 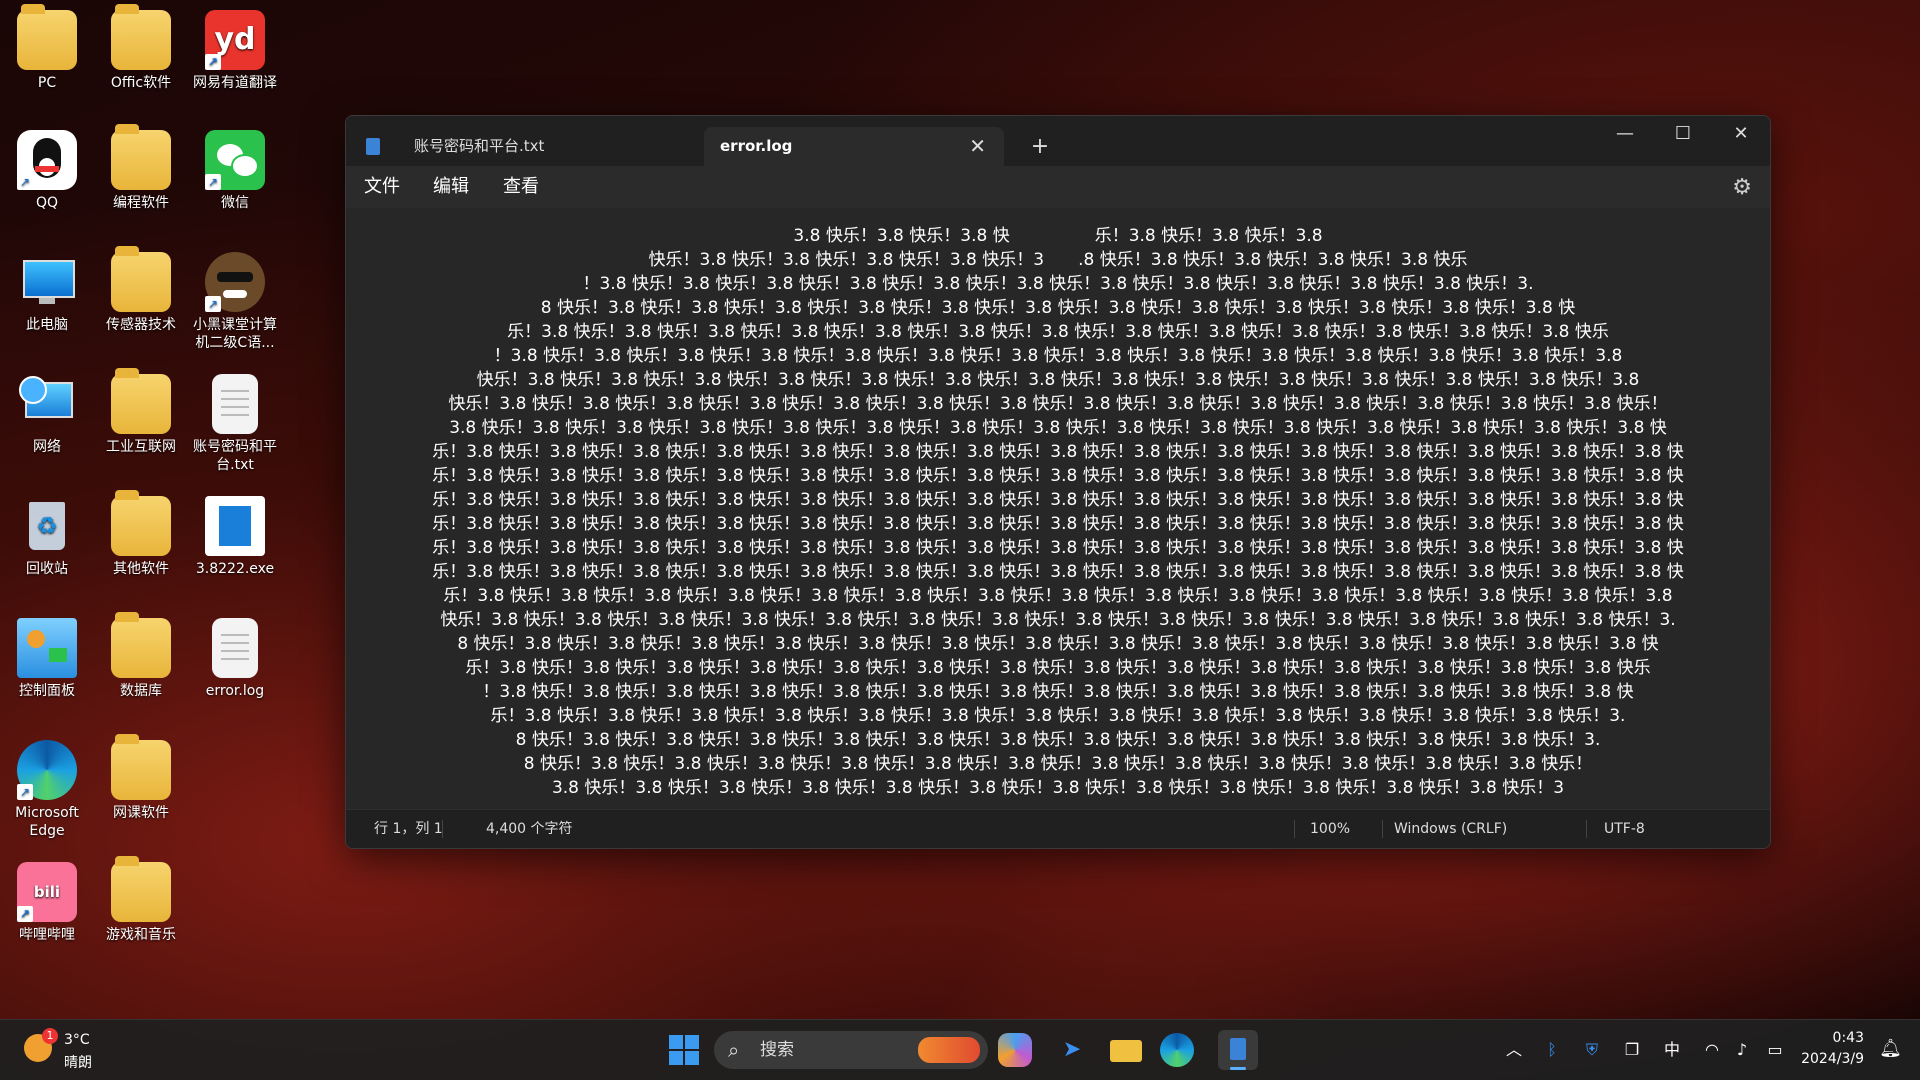 What do you see at coordinates (1672, 1050) in the screenshot?
I see `ime-indicator: 中` at bounding box center [1672, 1050].